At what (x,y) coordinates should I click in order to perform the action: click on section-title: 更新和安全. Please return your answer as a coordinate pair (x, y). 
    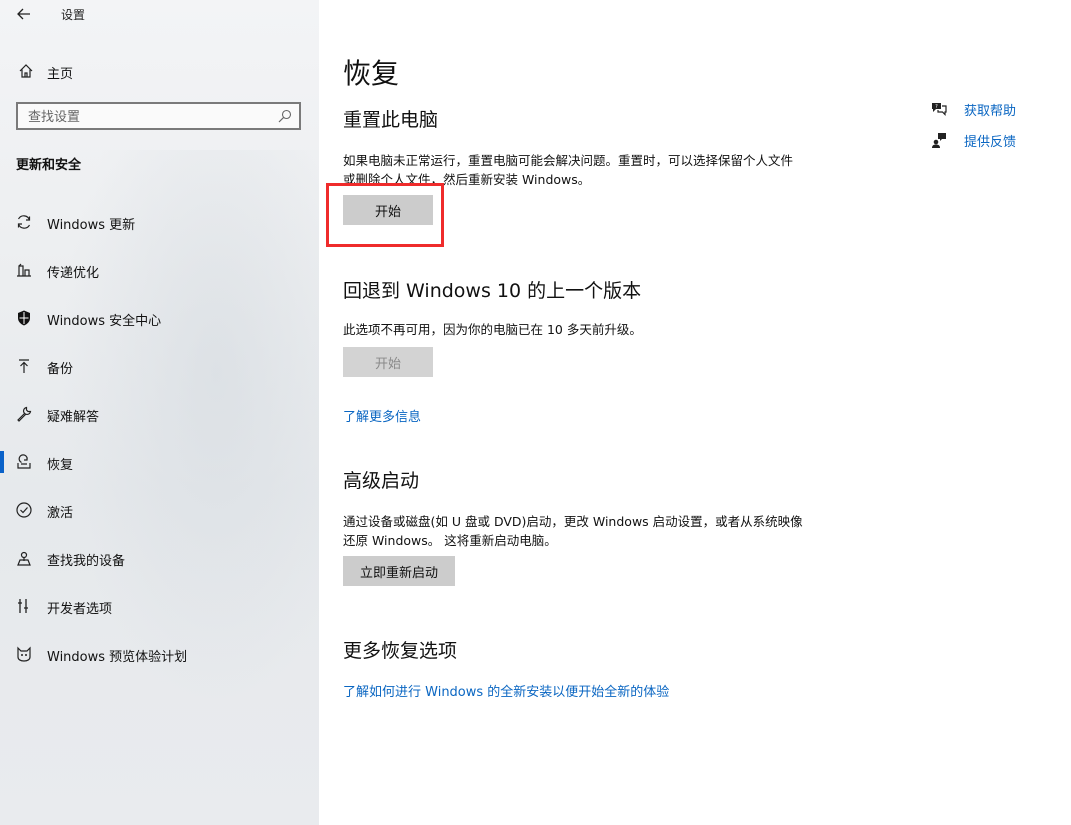
    Looking at the image, I should click on (49, 165).